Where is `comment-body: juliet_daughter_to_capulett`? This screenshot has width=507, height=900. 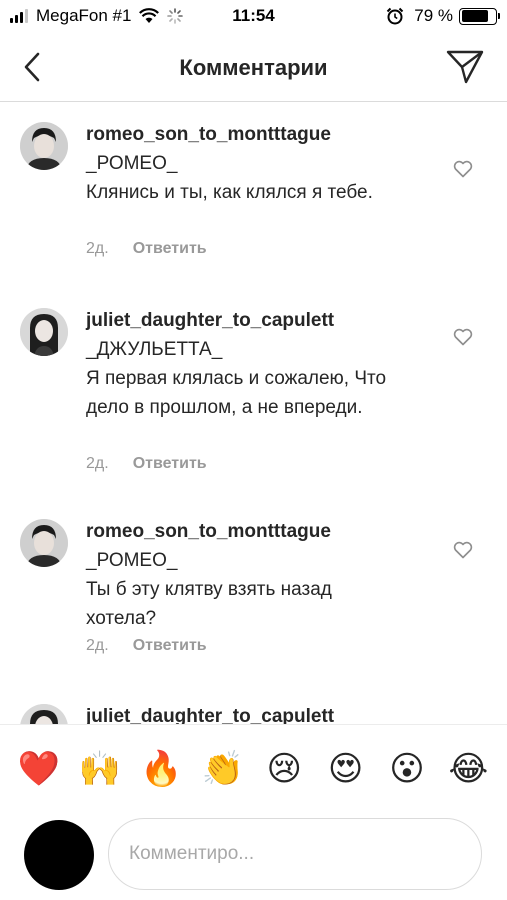
comment-body: juliet_daughter_to_capulett is located at coordinates (256, 713).